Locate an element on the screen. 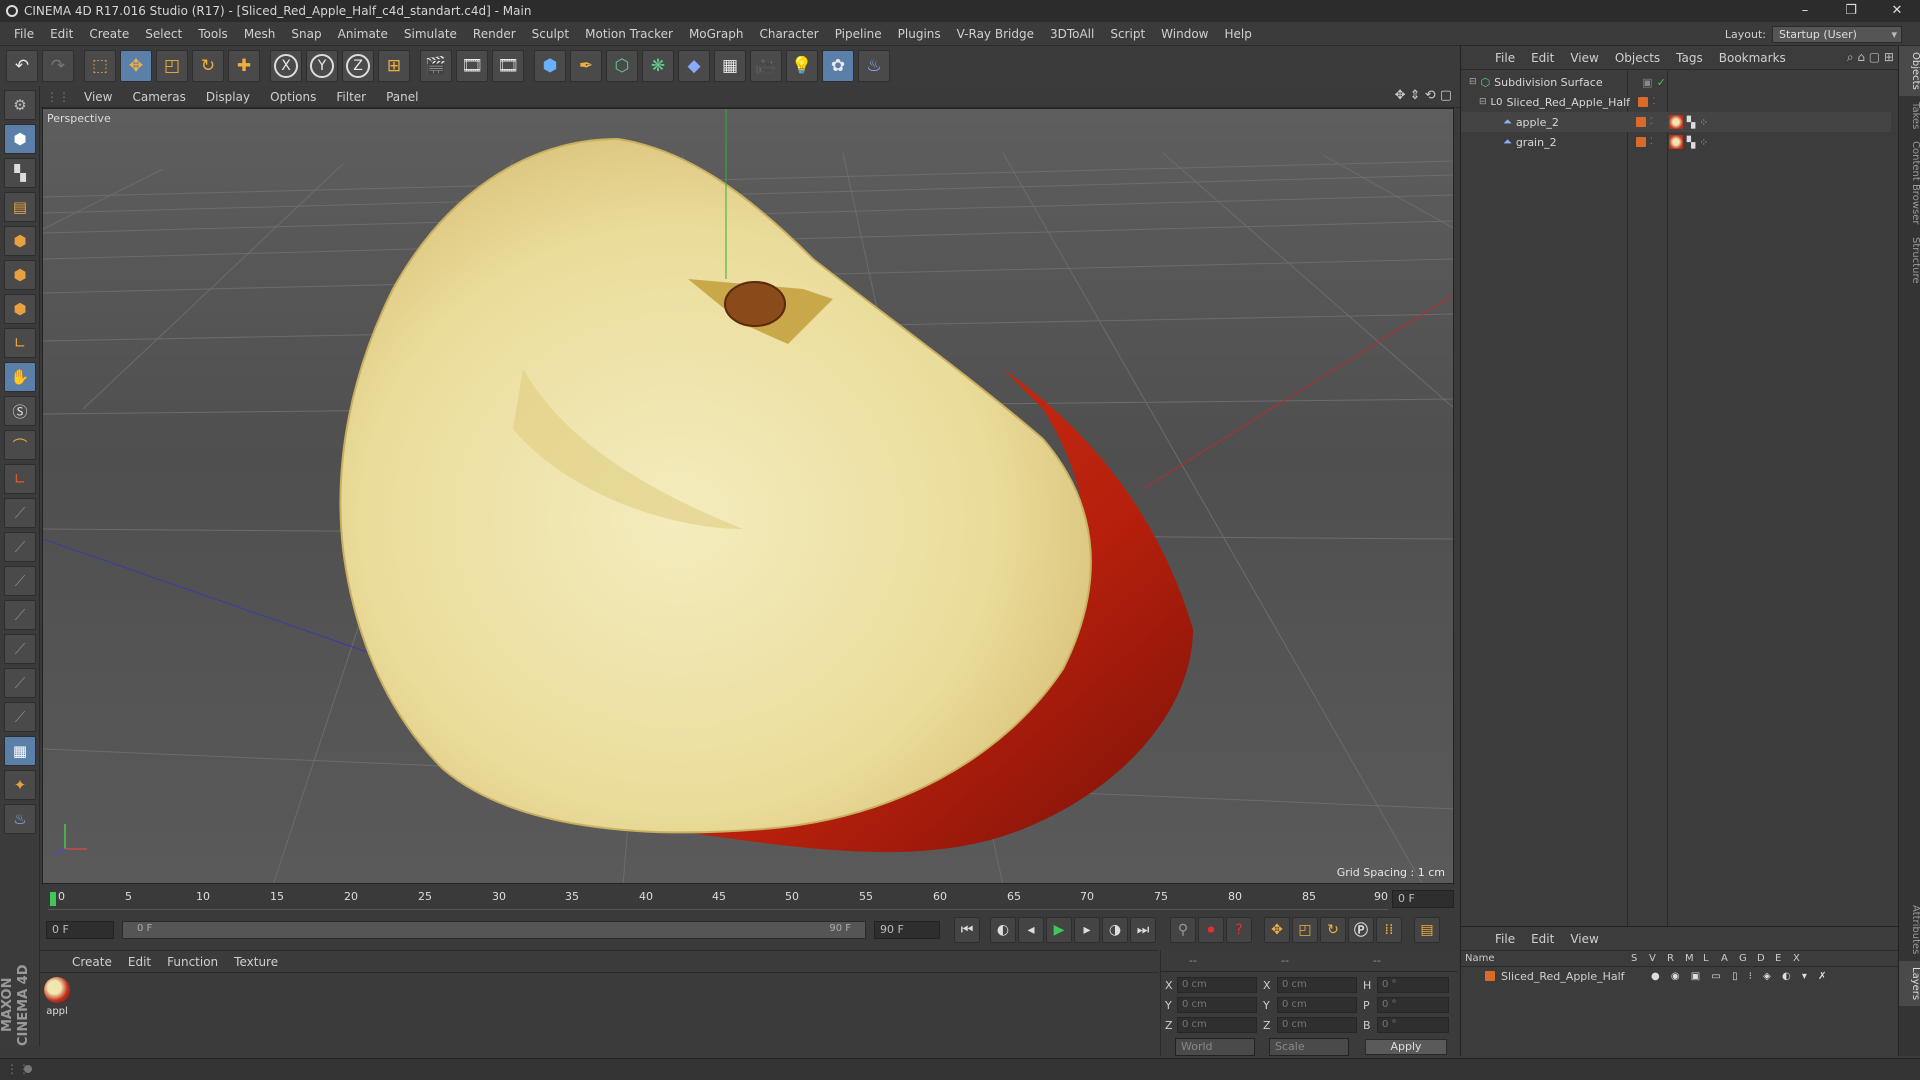 The height and width of the screenshot is (1080, 1920). position-z-field: 0 cm is located at coordinates (1217, 1025).